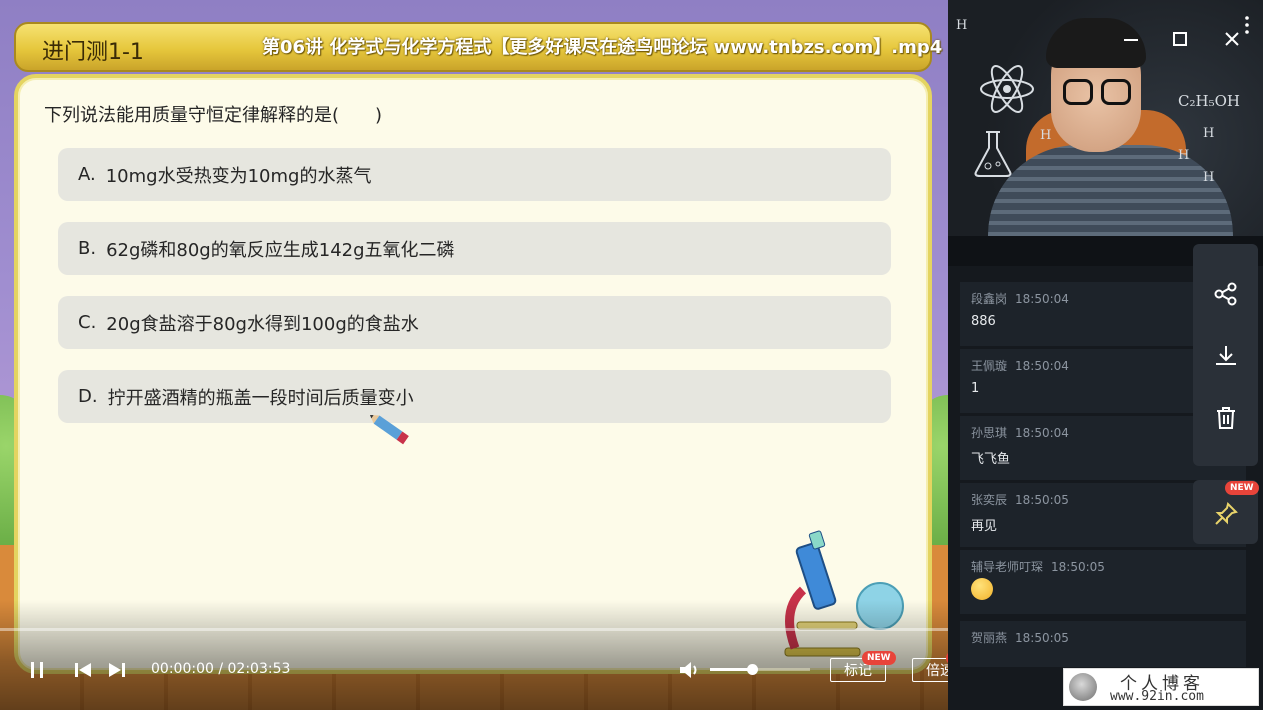  What do you see at coordinates (238, 176) in the screenshot?
I see `option-text: 10mg水受热变为10mg的水蒸气` at bounding box center [238, 176].